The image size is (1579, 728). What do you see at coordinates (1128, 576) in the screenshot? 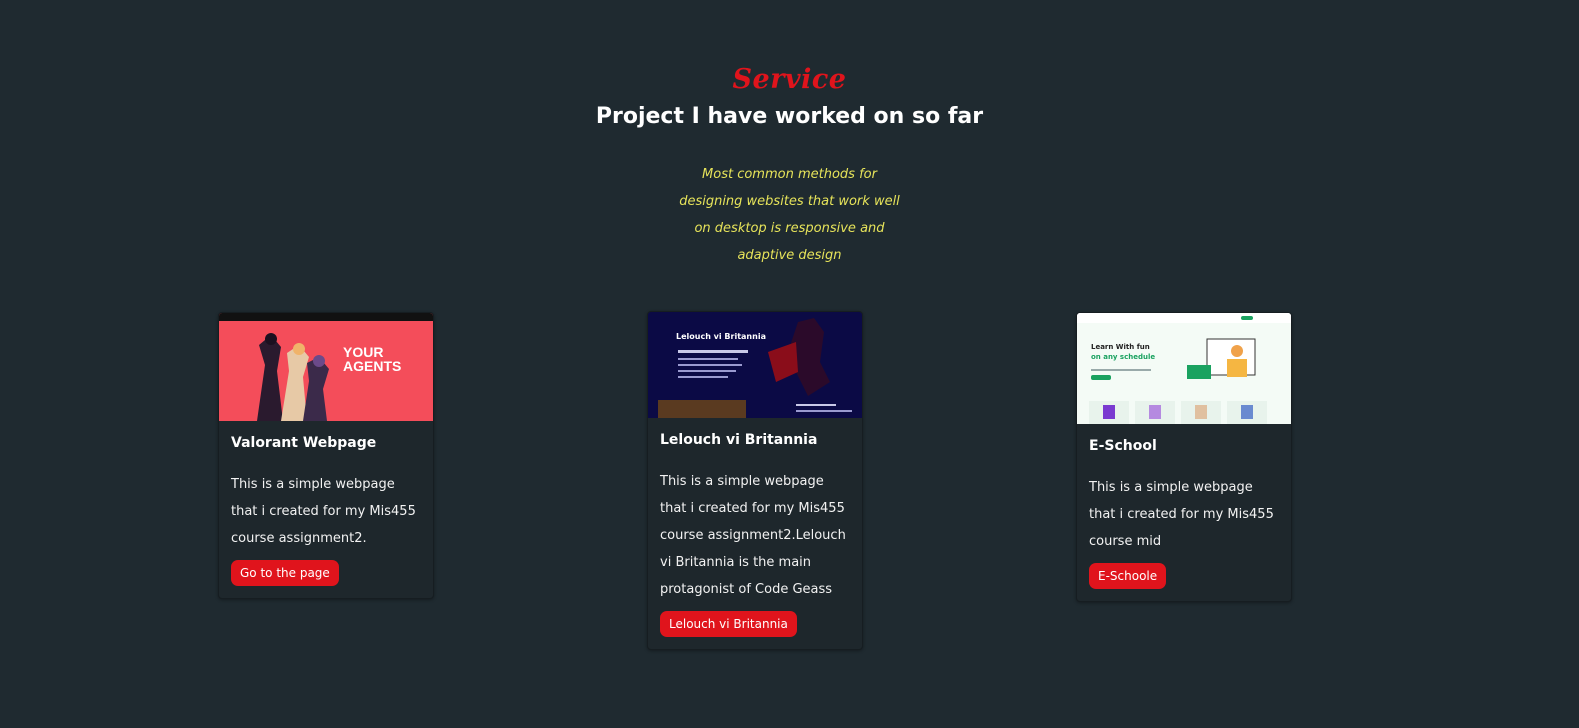
I see `eschool-button: E-Schoole` at bounding box center [1128, 576].